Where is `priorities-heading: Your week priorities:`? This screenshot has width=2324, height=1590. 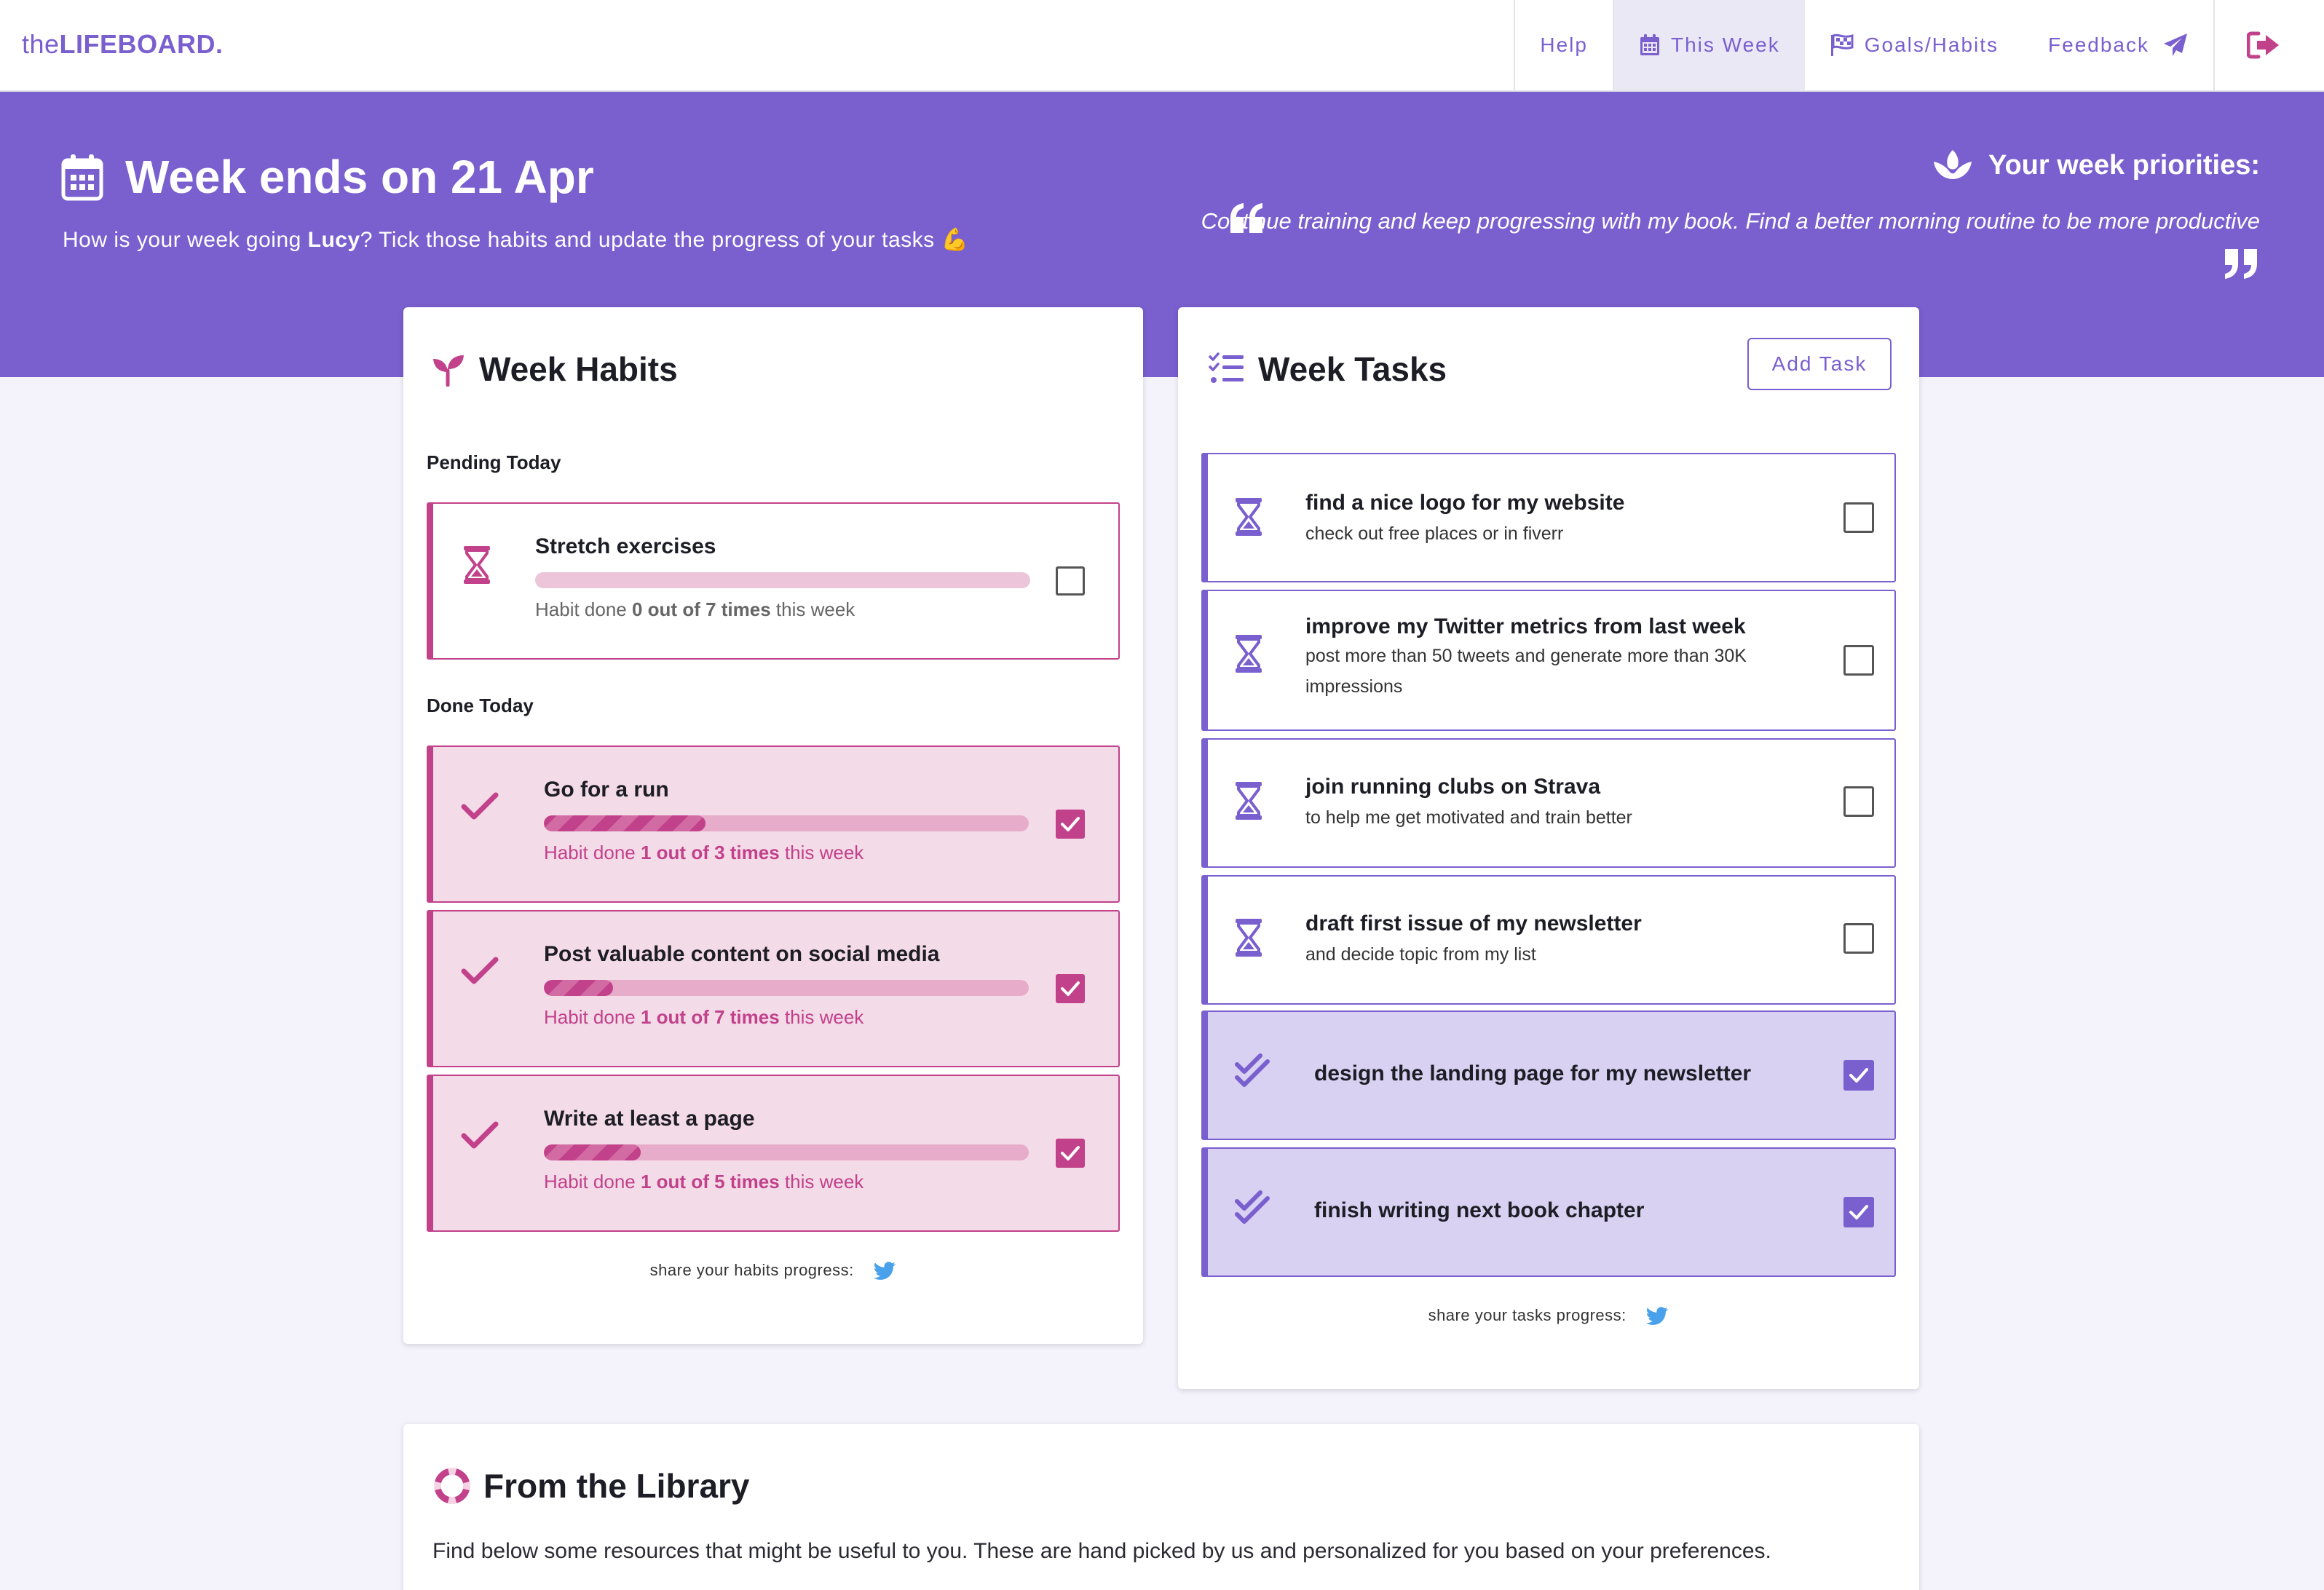
priorities-heading: Your week priorities: is located at coordinates (2096, 165).